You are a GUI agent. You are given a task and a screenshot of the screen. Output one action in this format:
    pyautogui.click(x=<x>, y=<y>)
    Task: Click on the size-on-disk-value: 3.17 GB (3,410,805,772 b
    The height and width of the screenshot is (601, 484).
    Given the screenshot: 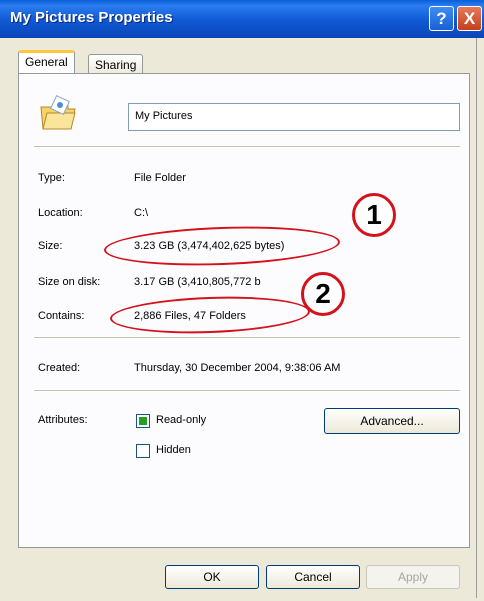 What is the action you would take?
    pyautogui.click(x=197, y=282)
    